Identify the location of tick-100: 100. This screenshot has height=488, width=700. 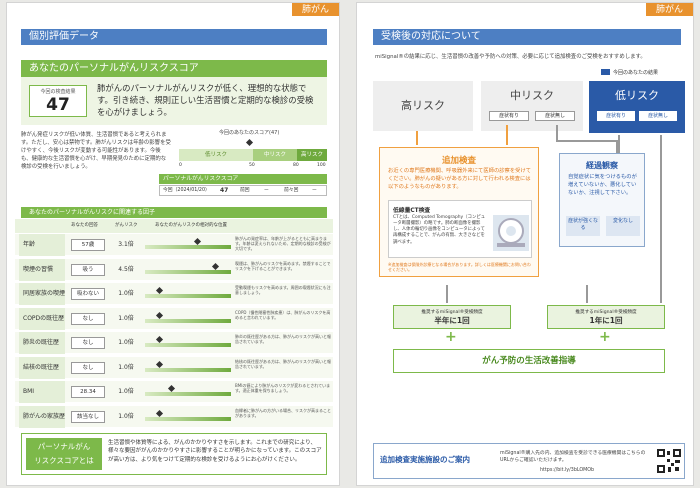
(321, 165).